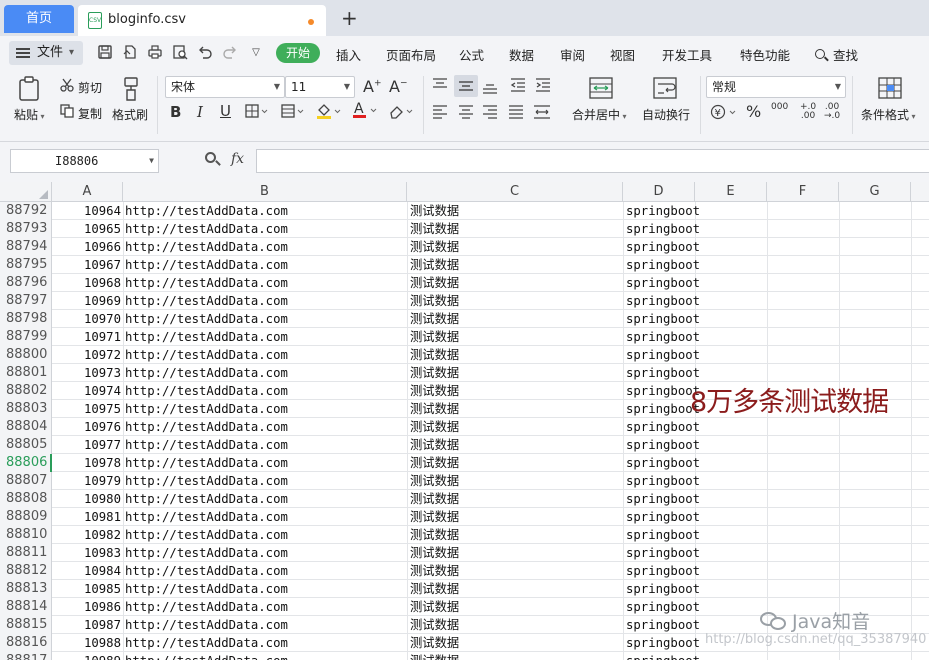  I want to click on menu-developer: 开发工具, so click(687, 54).